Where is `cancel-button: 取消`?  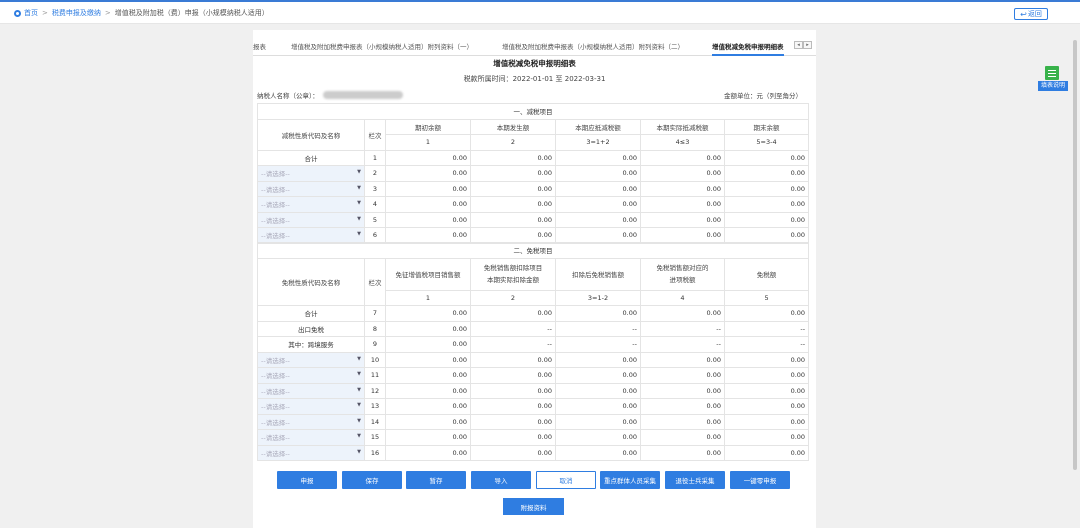 cancel-button: 取消 is located at coordinates (566, 480).